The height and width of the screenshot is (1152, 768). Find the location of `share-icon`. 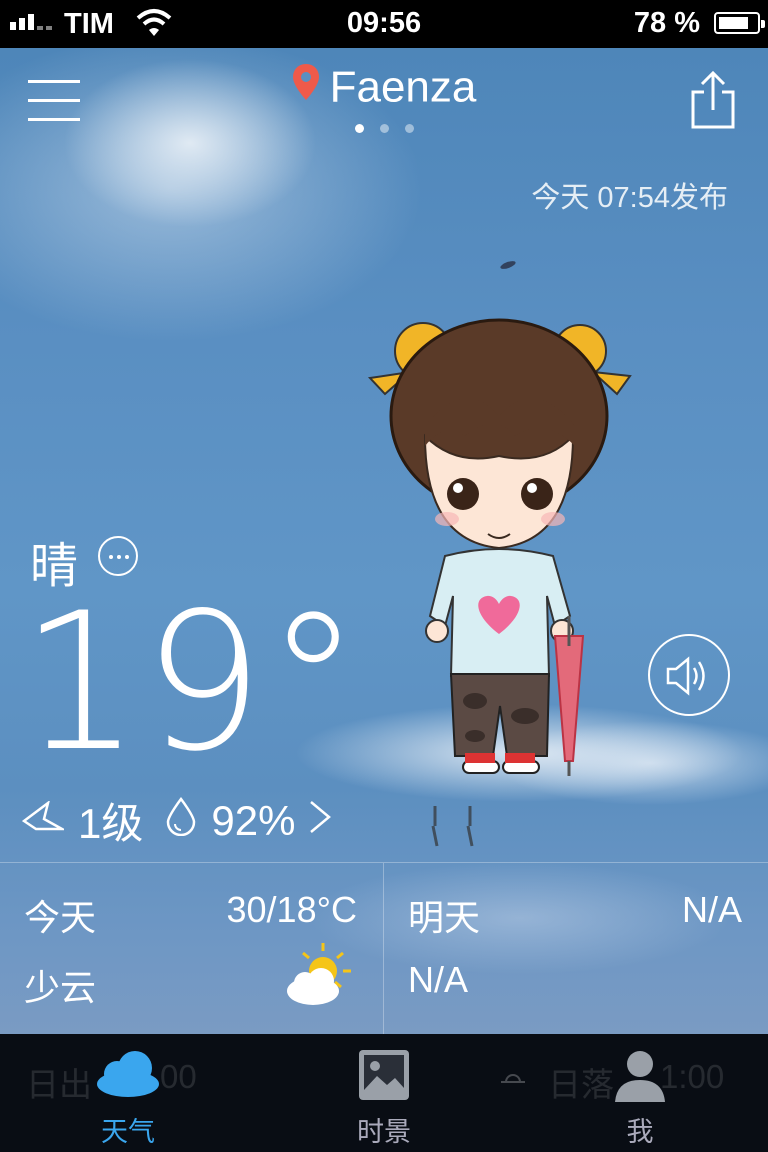

share-icon is located at coordinates (713, 102).